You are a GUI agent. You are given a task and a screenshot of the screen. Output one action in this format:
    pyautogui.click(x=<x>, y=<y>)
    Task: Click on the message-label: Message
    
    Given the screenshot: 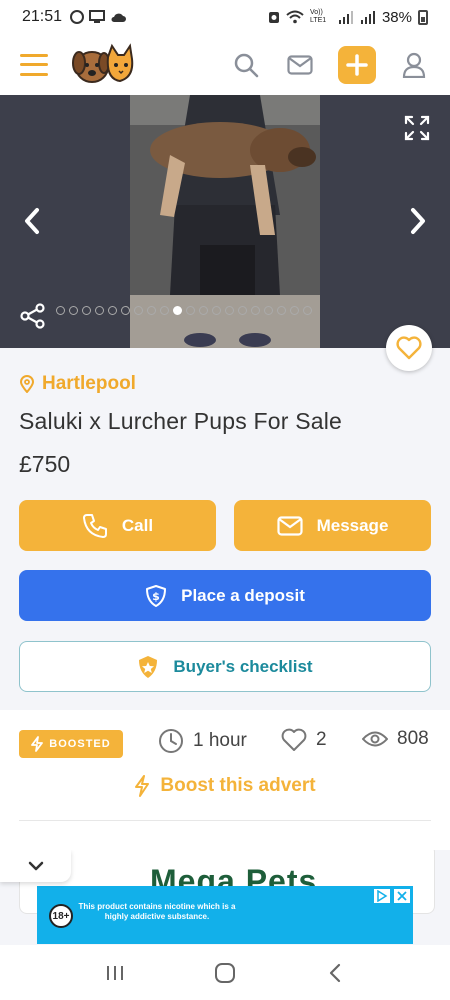 What is the action you would take?
    pyautogui.click(x=352, y=525)
    